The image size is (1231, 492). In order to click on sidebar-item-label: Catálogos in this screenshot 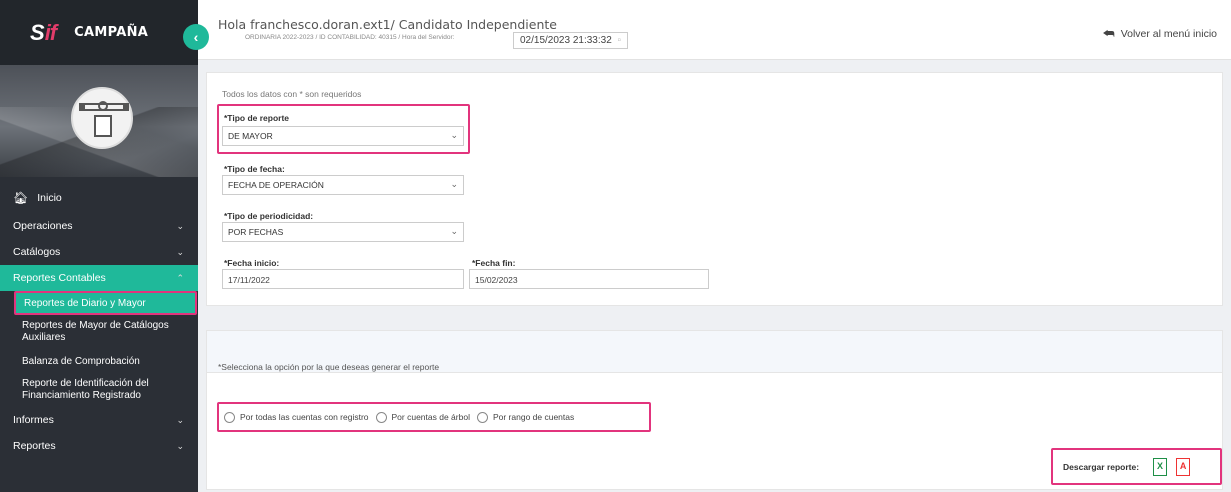, I will do `click(37, 252)`.